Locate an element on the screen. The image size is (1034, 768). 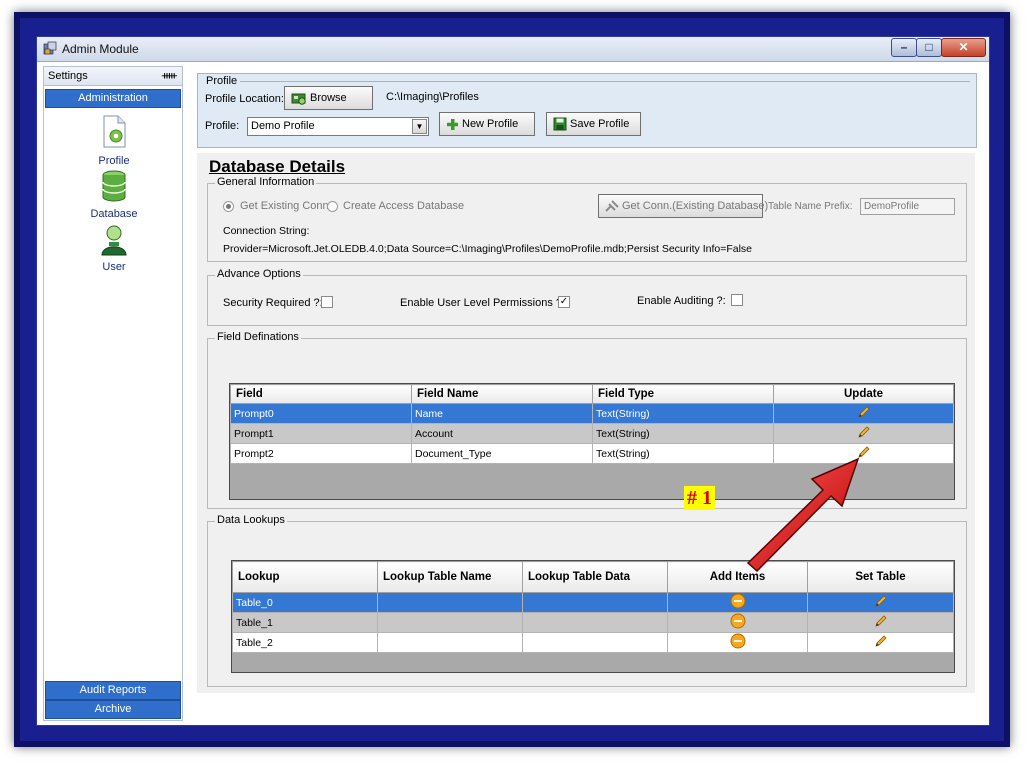
annotation-arrow is located at coordinates (803, 515).